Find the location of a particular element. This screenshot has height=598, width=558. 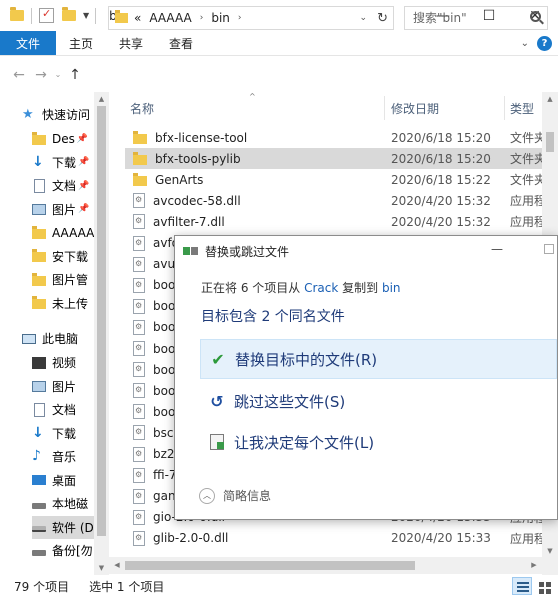

file-name: avcodec-58.dll is located at coordinates (197, 200).